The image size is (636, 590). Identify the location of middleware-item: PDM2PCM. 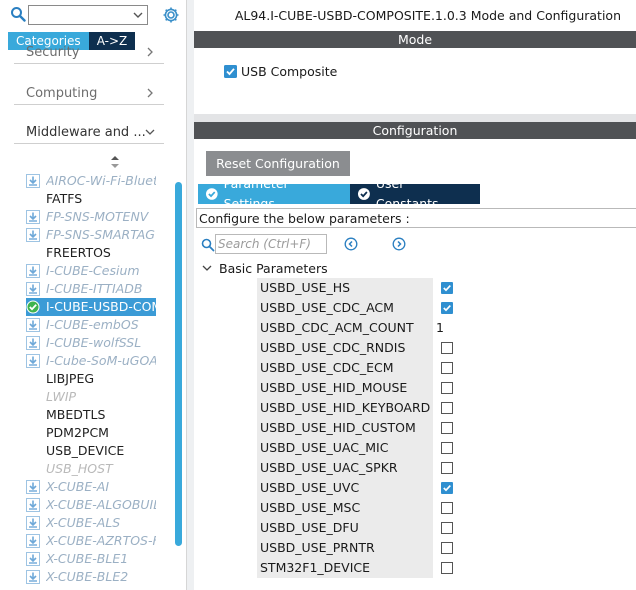
(91, 433).